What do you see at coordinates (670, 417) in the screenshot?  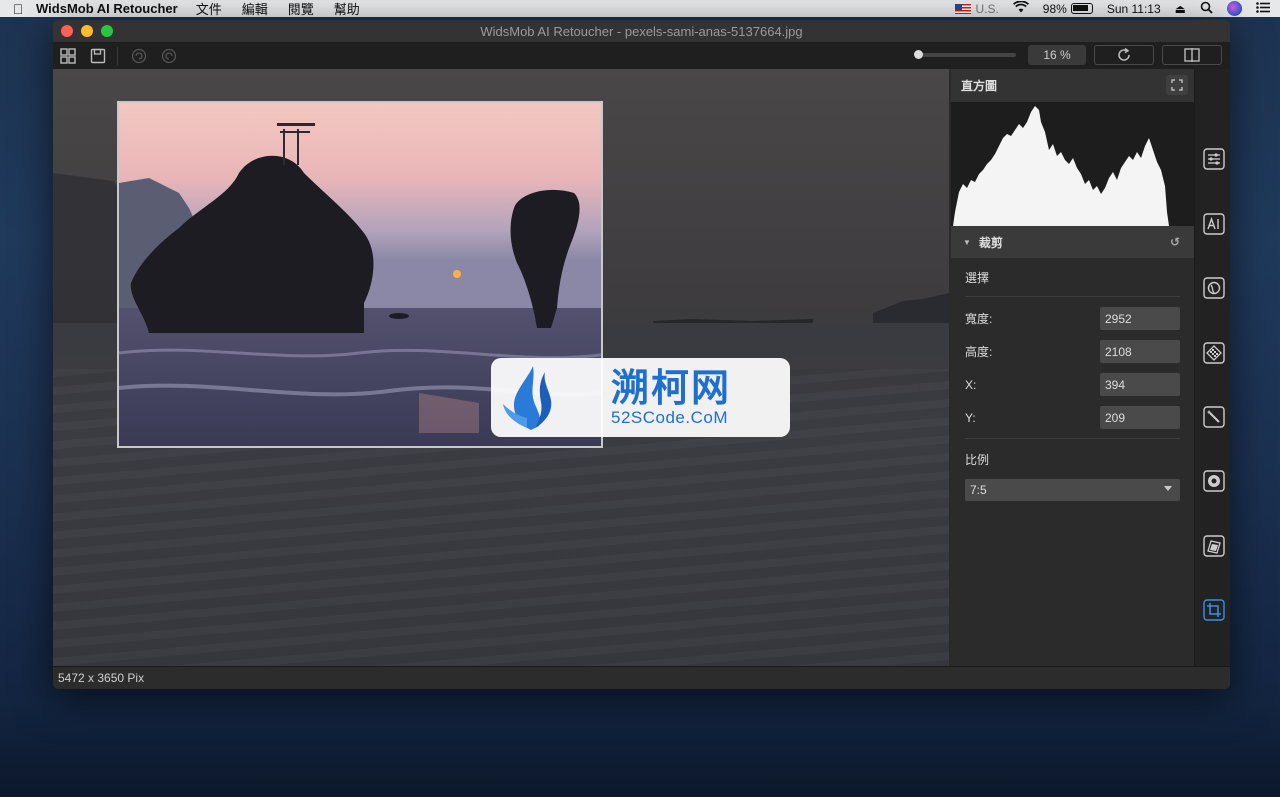 I see `watermark-url: 52SCode.CoM` at bounding box center [670, 417].